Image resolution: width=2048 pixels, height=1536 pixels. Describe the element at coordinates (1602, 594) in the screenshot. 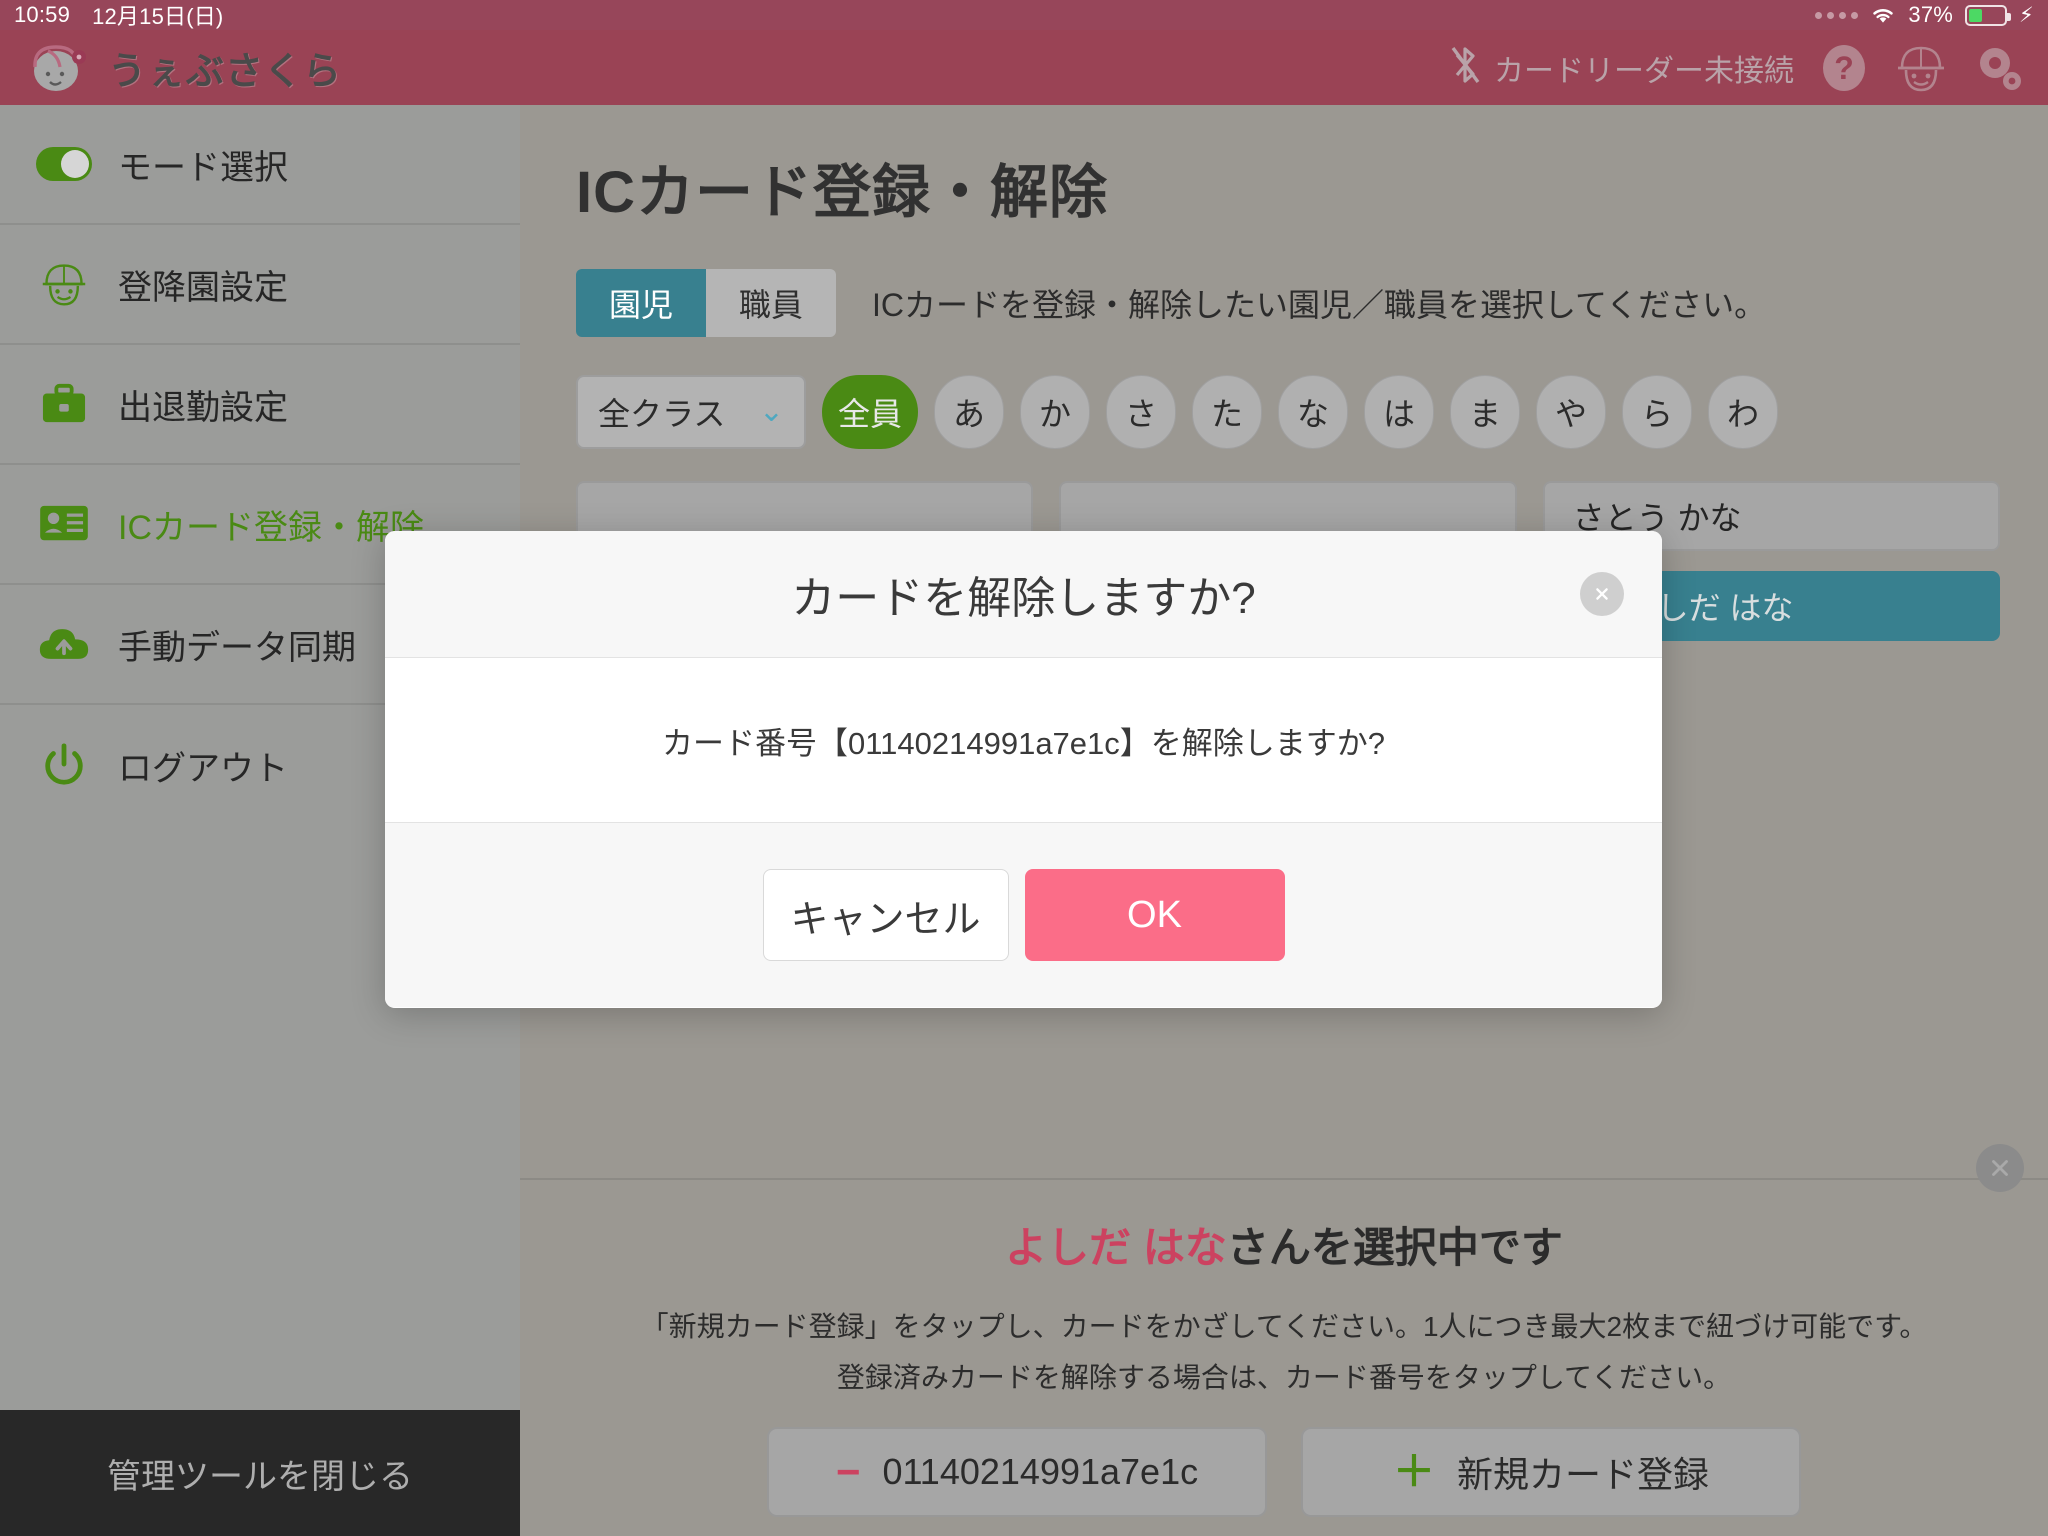

I see `dialog-close-icon` at that location.